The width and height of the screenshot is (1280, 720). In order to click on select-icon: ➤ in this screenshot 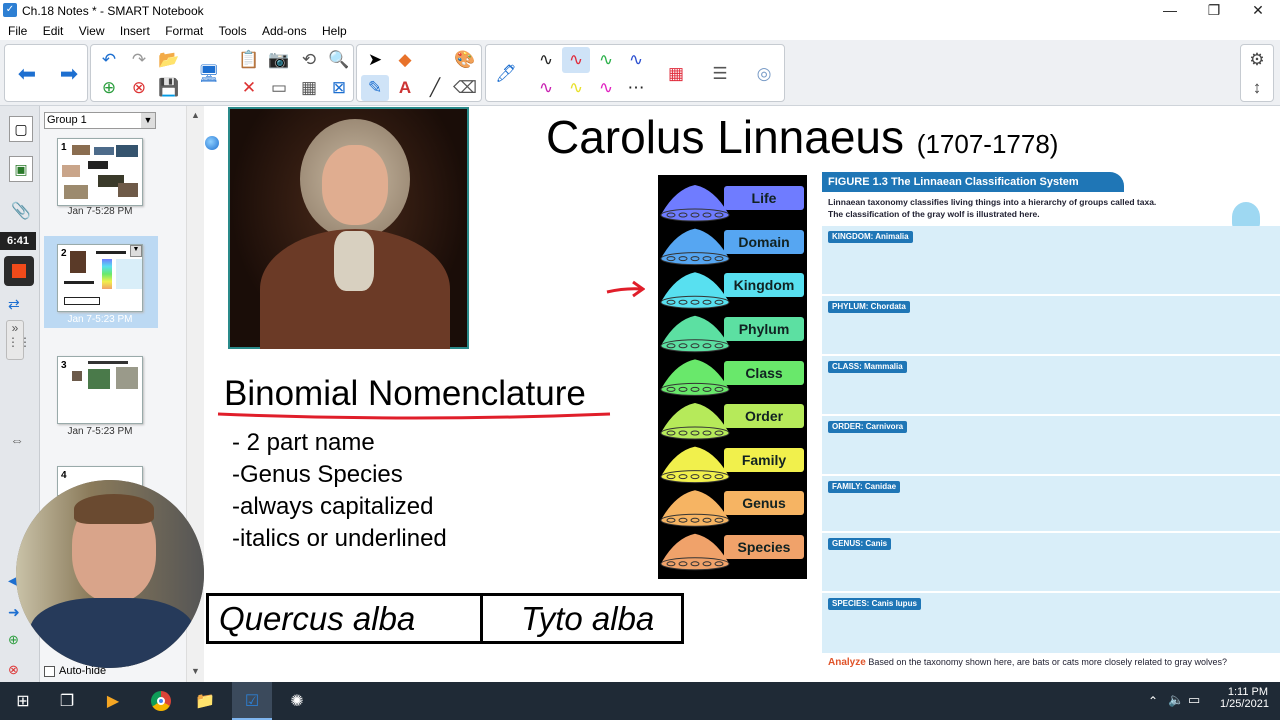, I will do `click(375, 60)`.